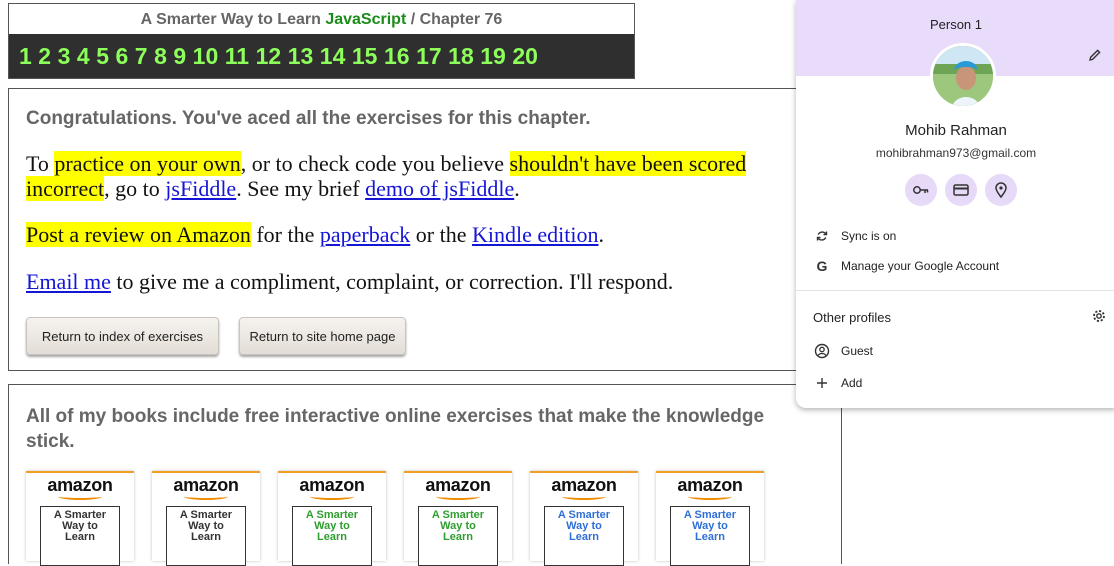 The height and width of the screenshot is (566, 1114). Describe the element at coordinates (439, 188) in the screenshot. I see `jsfiddle-demo-link: demo of jsFiddle` at that location.